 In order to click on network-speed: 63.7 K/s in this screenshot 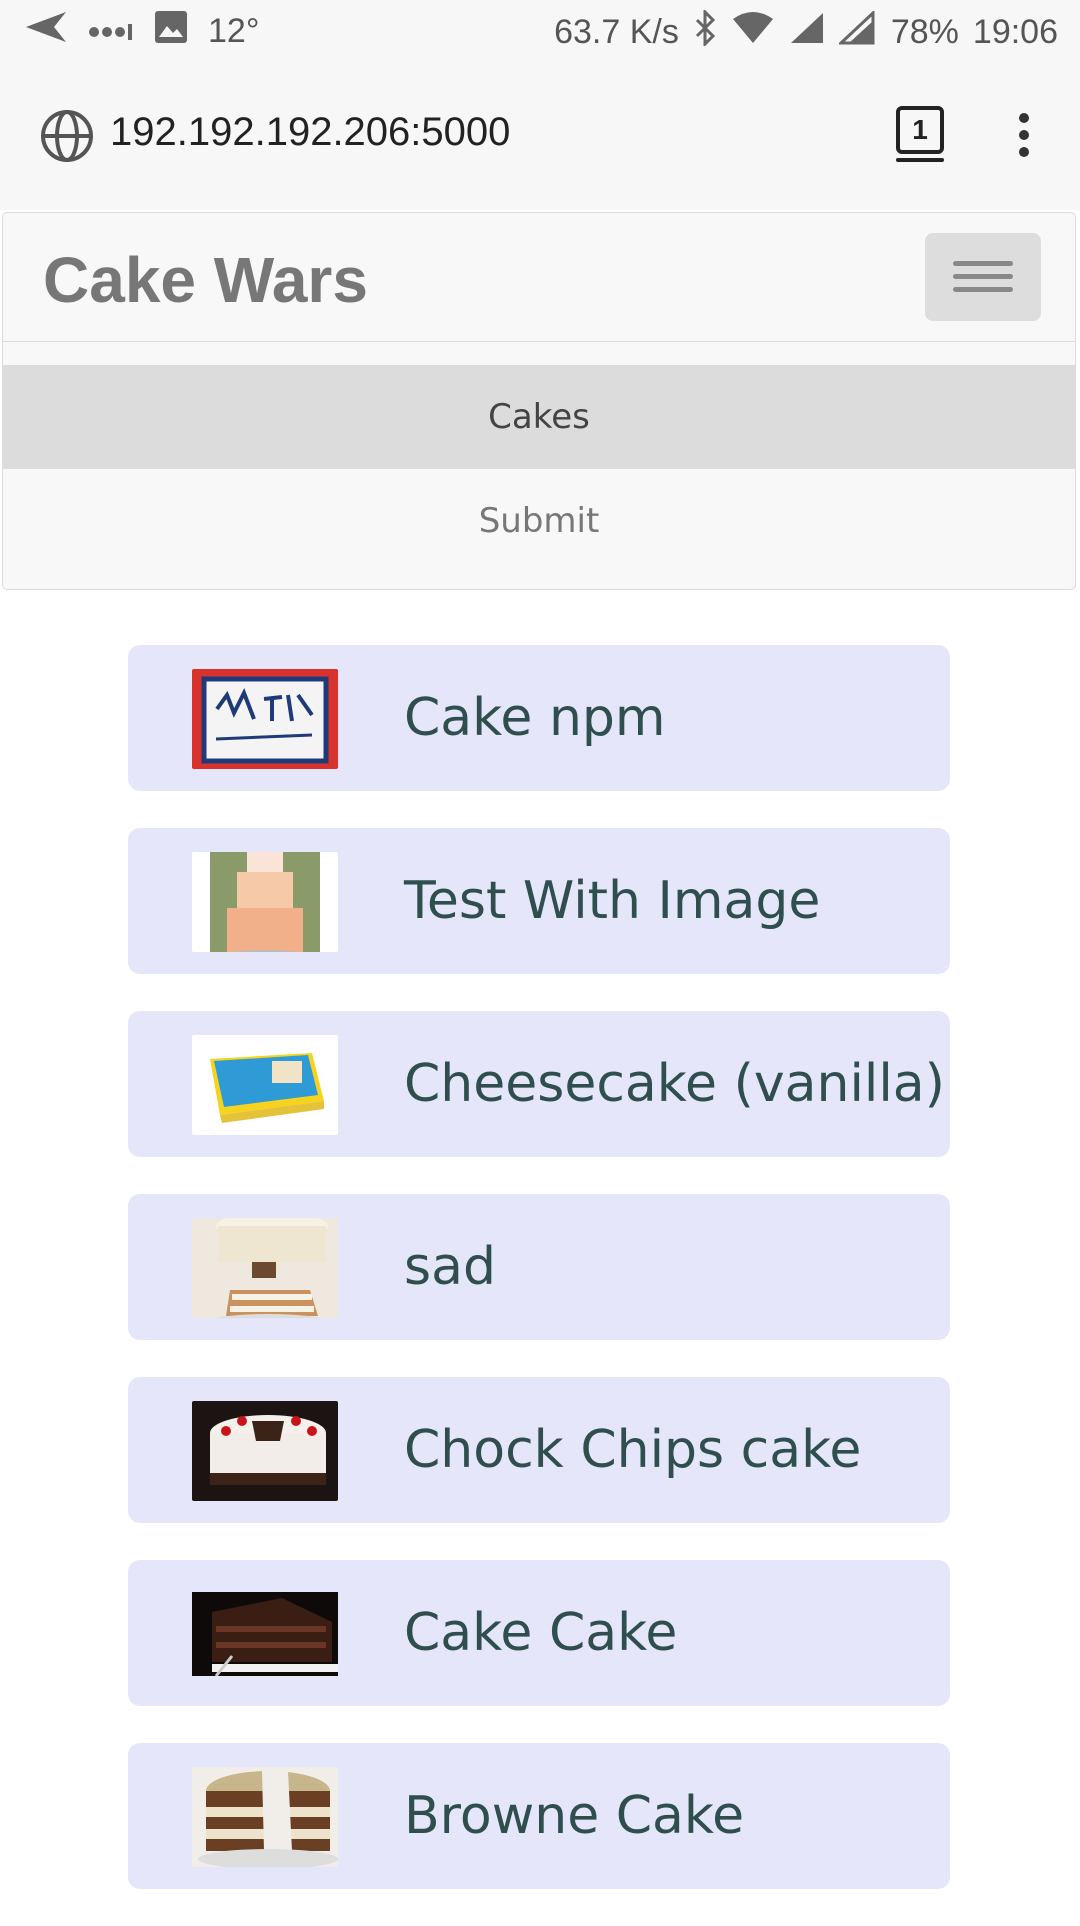, I will do `click(616, 32)`.